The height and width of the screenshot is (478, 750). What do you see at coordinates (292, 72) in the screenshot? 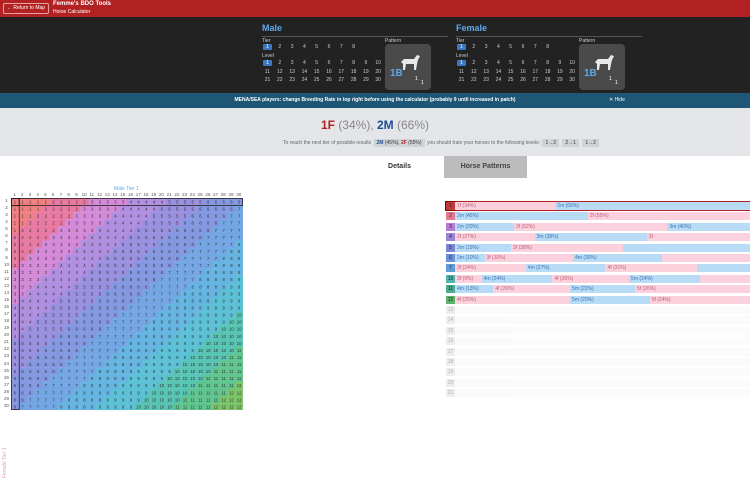
I see `male-level-option-13: 13` at bounding box center [292, 72].